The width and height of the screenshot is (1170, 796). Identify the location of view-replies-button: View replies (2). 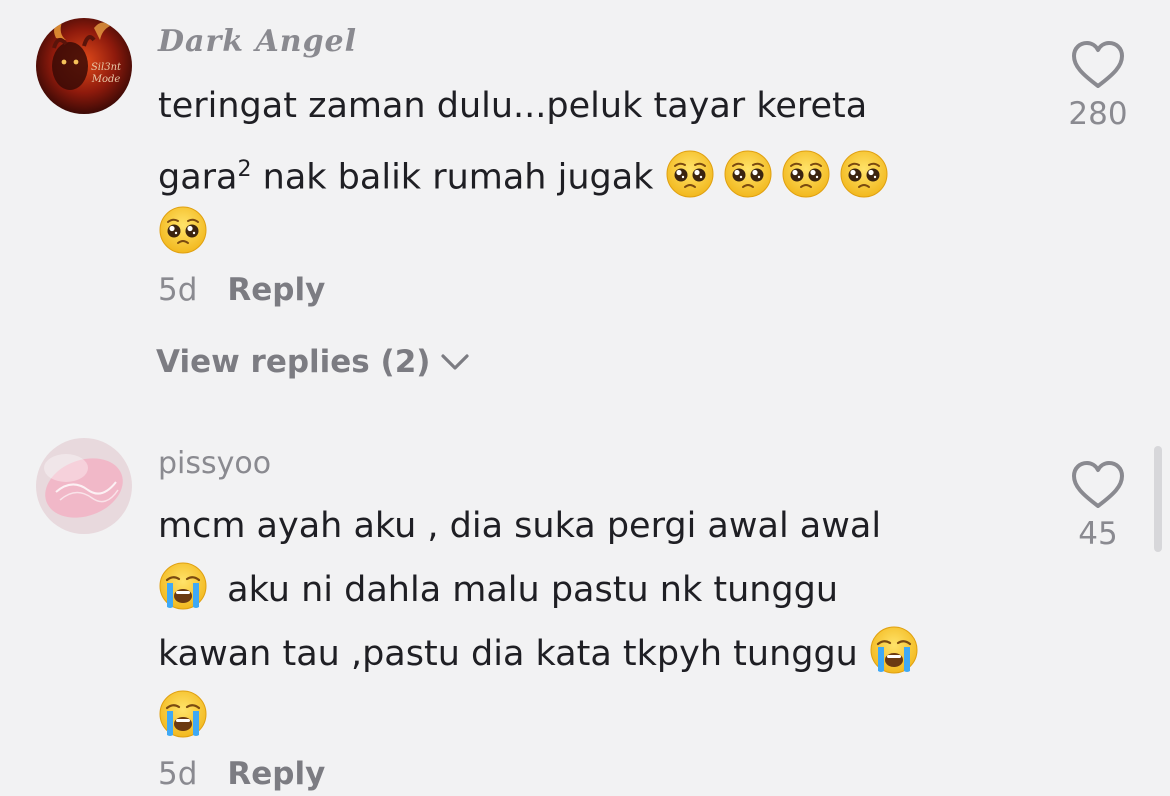
(313, 362).